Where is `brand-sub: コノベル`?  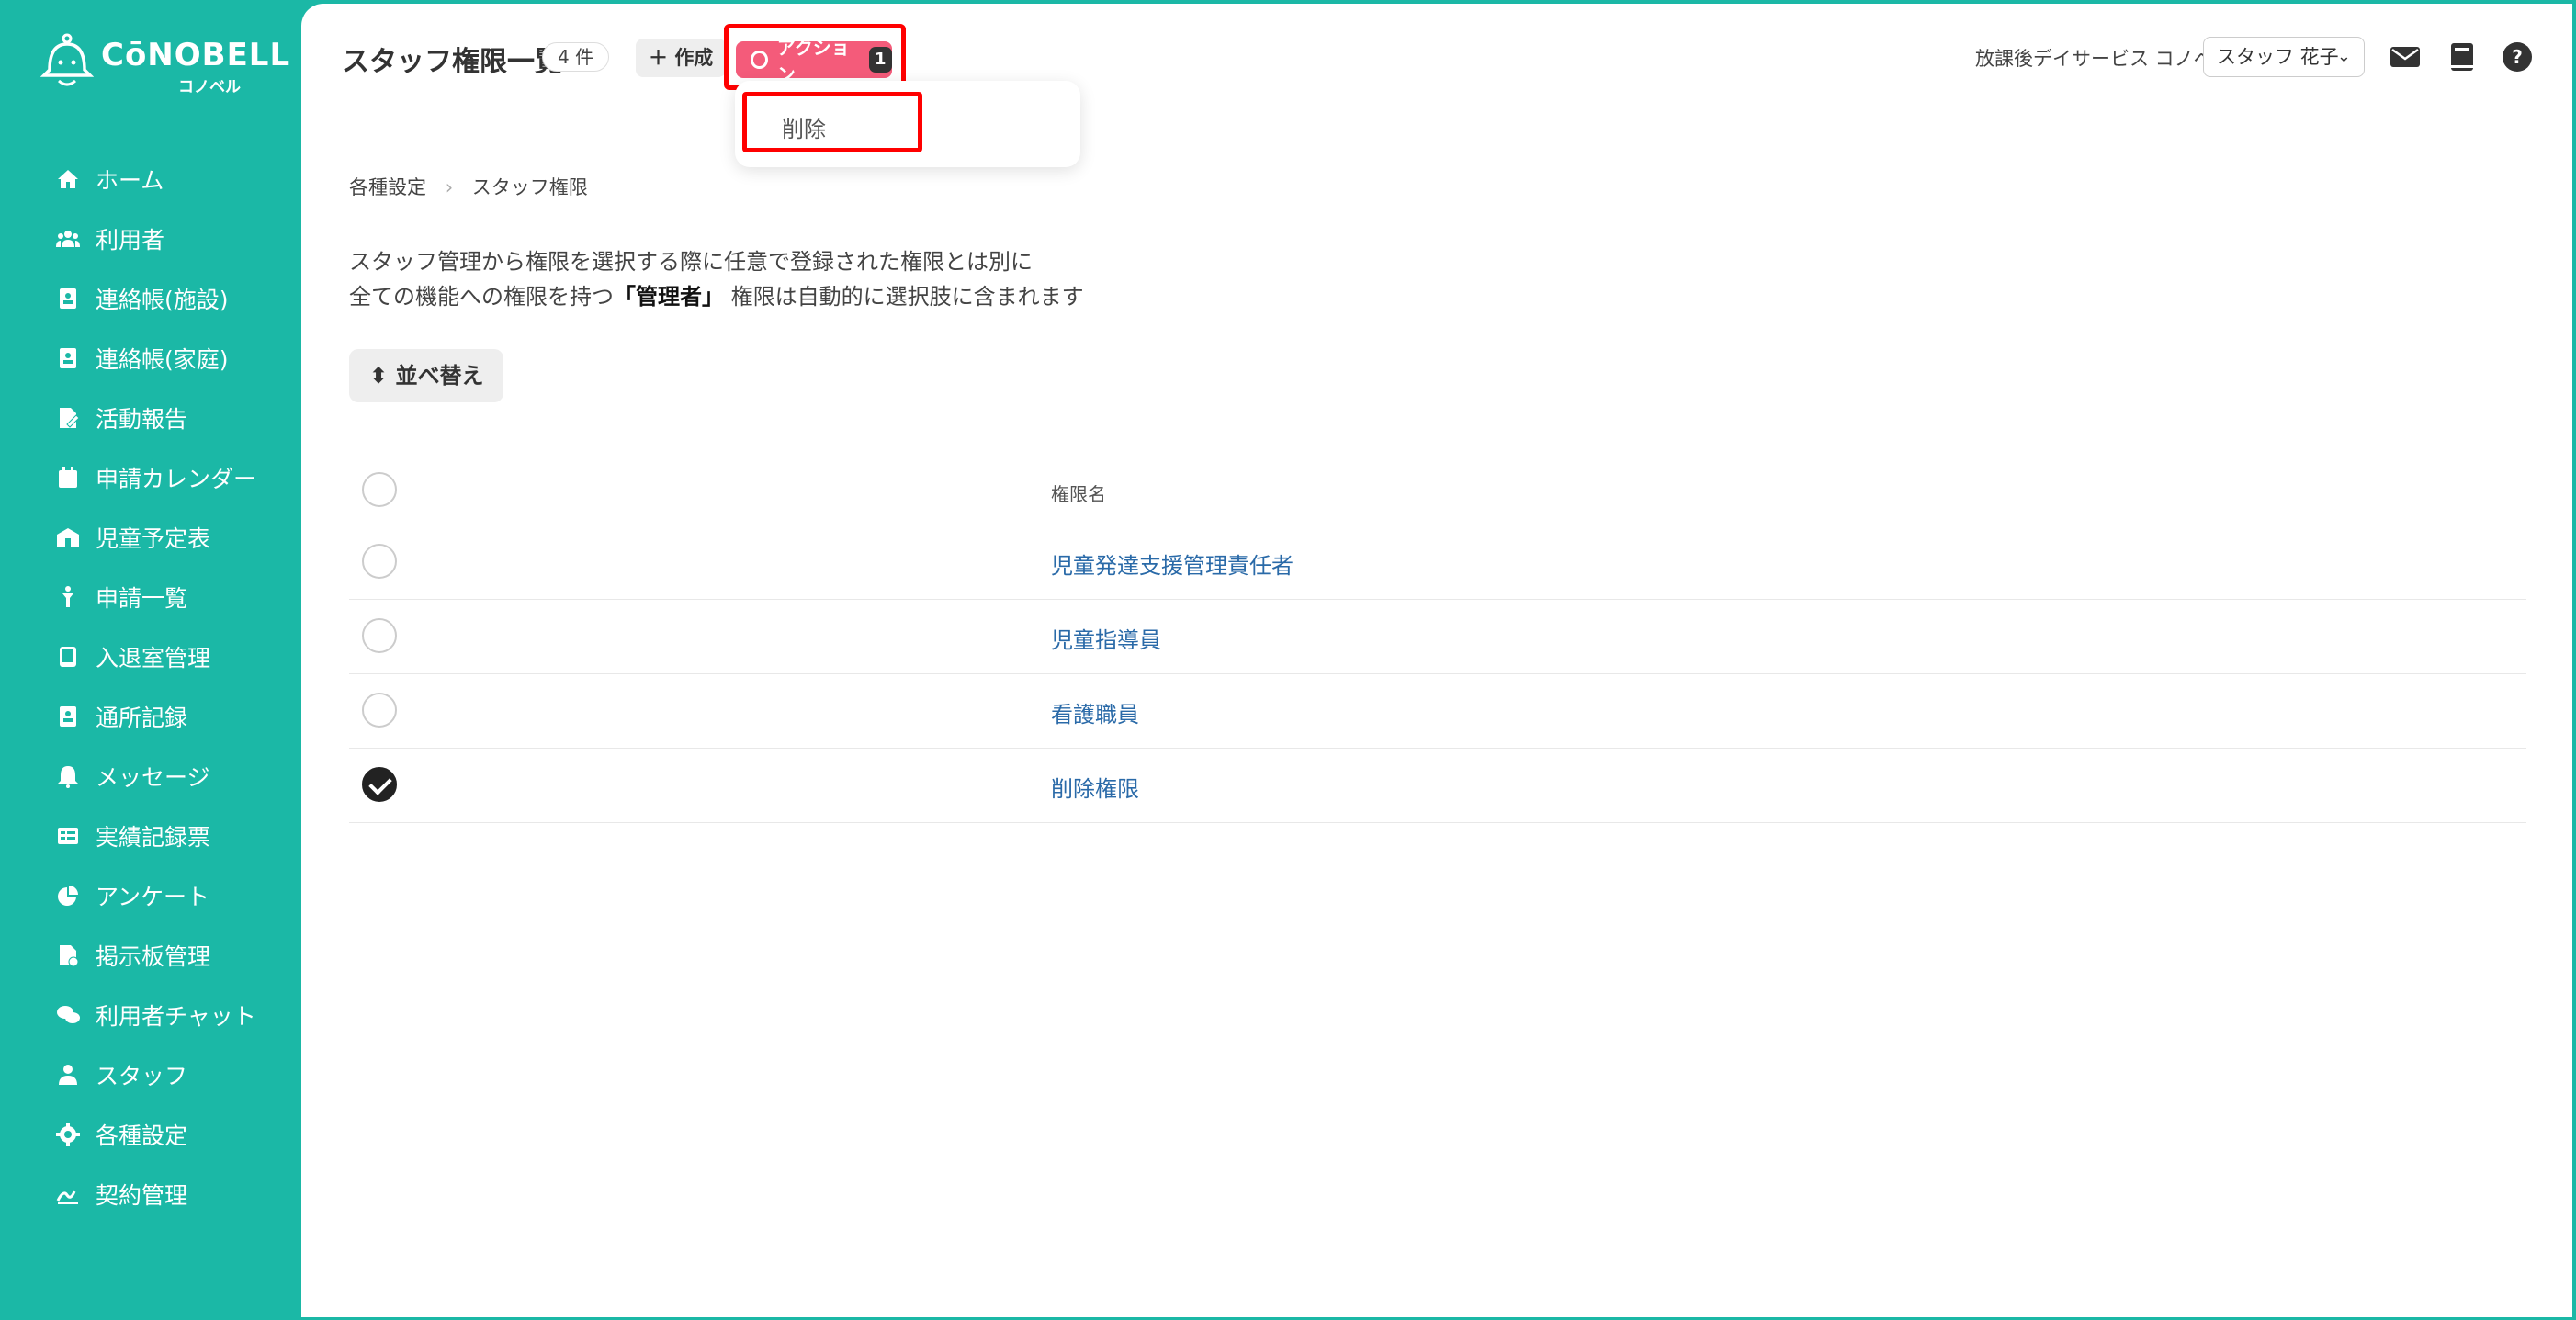 brand-sub: コノベル is located at coordinates (209, 87).